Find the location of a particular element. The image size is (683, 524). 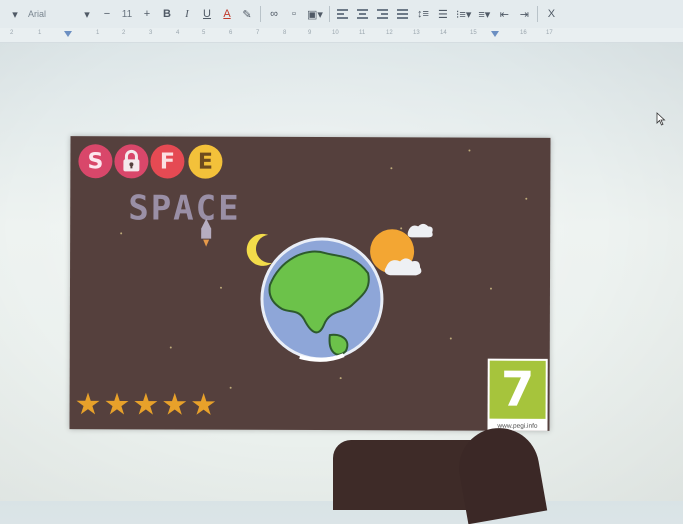

align-center-icon is located at coordinates (363, 14).